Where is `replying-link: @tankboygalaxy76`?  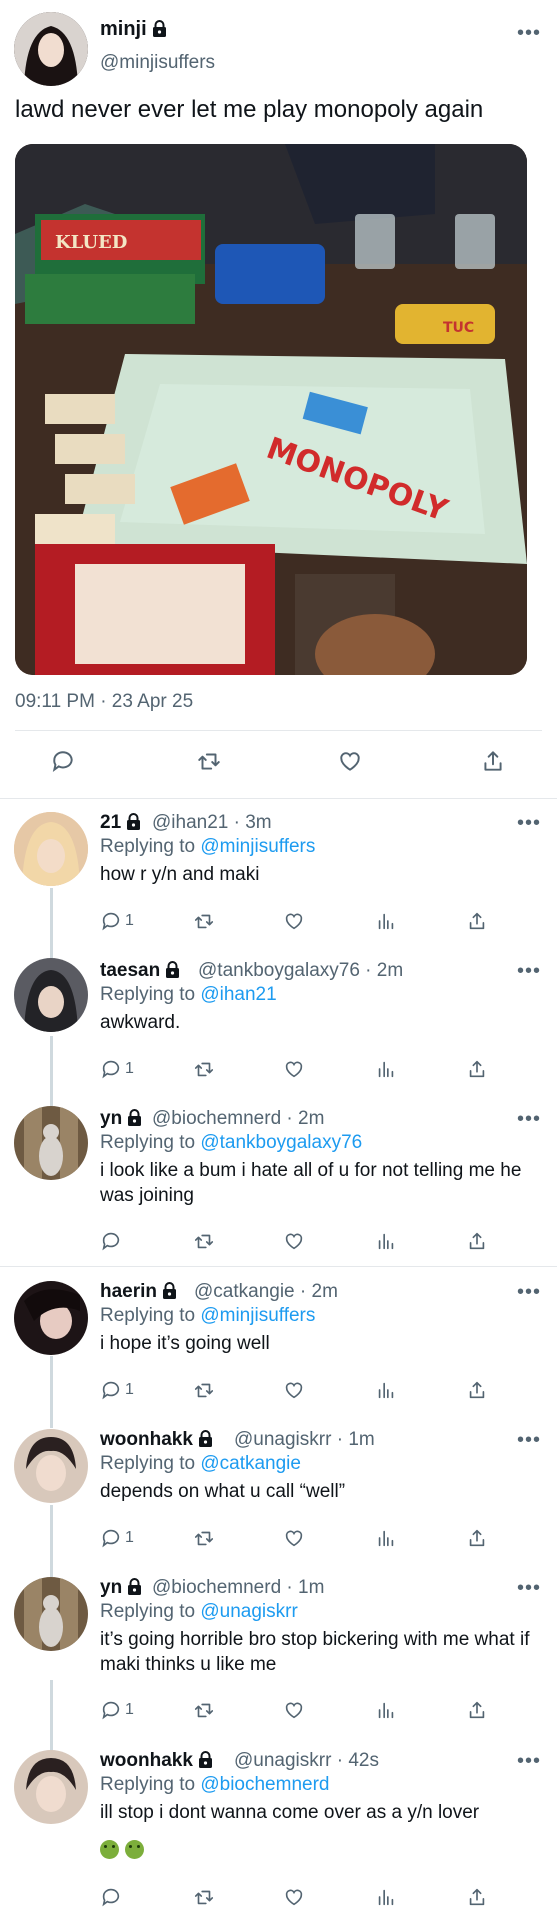 replying-link: @tankboygalaxy76 is located at coordinates (281, 1142).